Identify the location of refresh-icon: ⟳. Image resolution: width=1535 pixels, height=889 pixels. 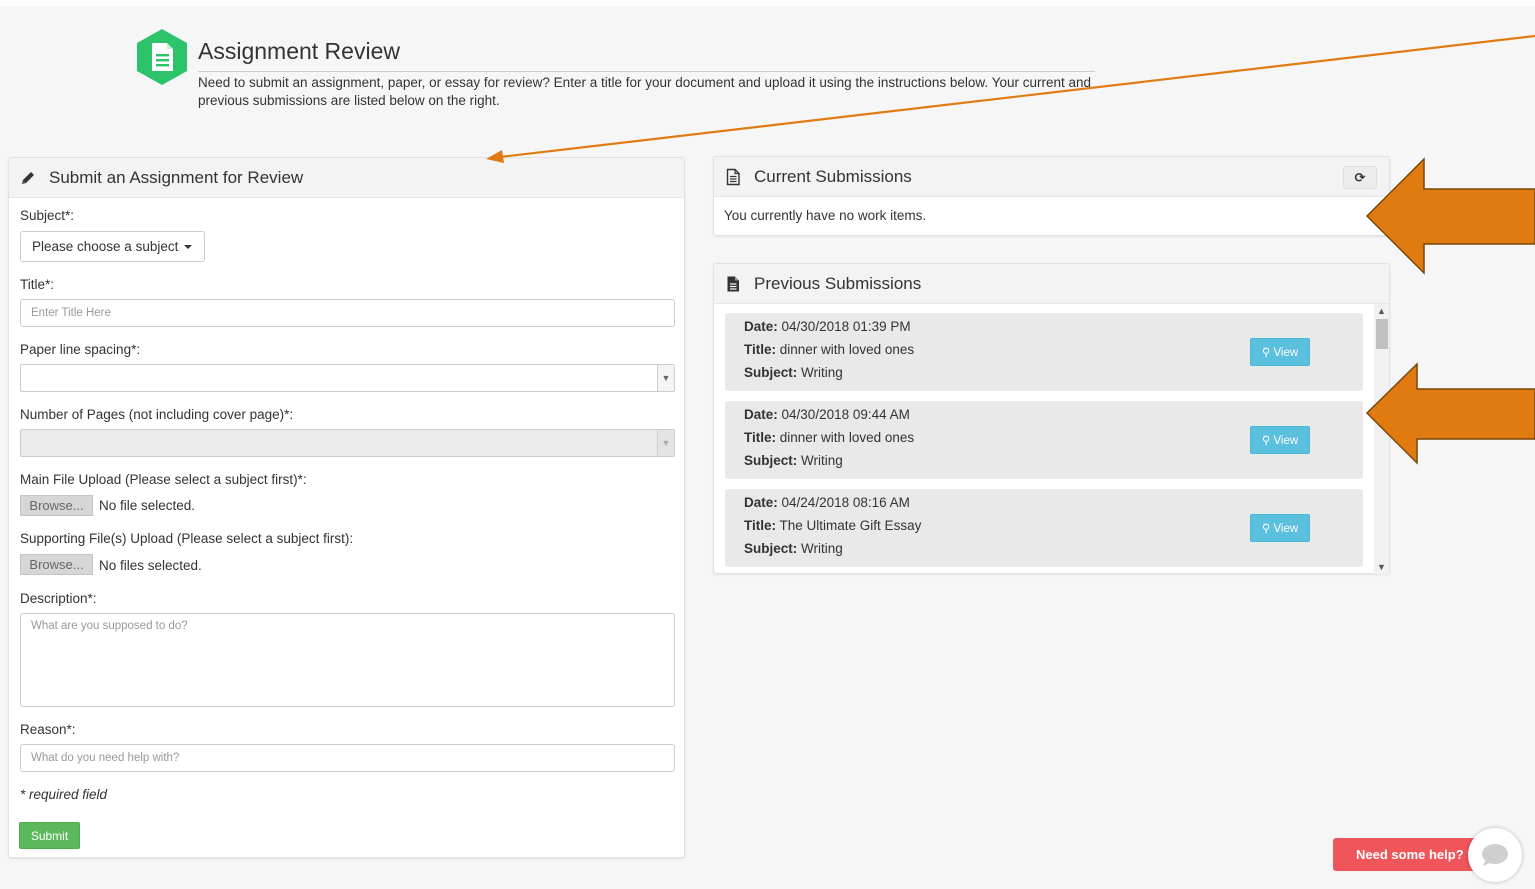
(1360, 177).